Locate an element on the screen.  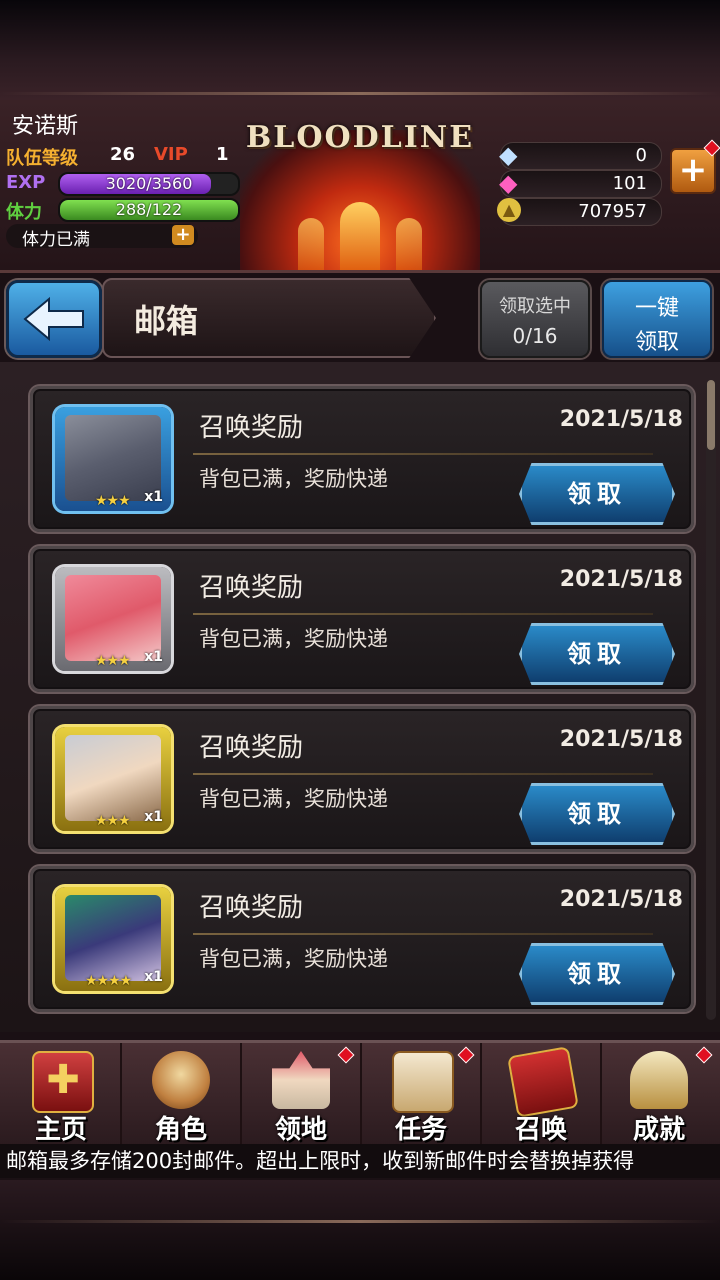
bloodline-logo: BLOODLINE is located at coordinates (360, 137).